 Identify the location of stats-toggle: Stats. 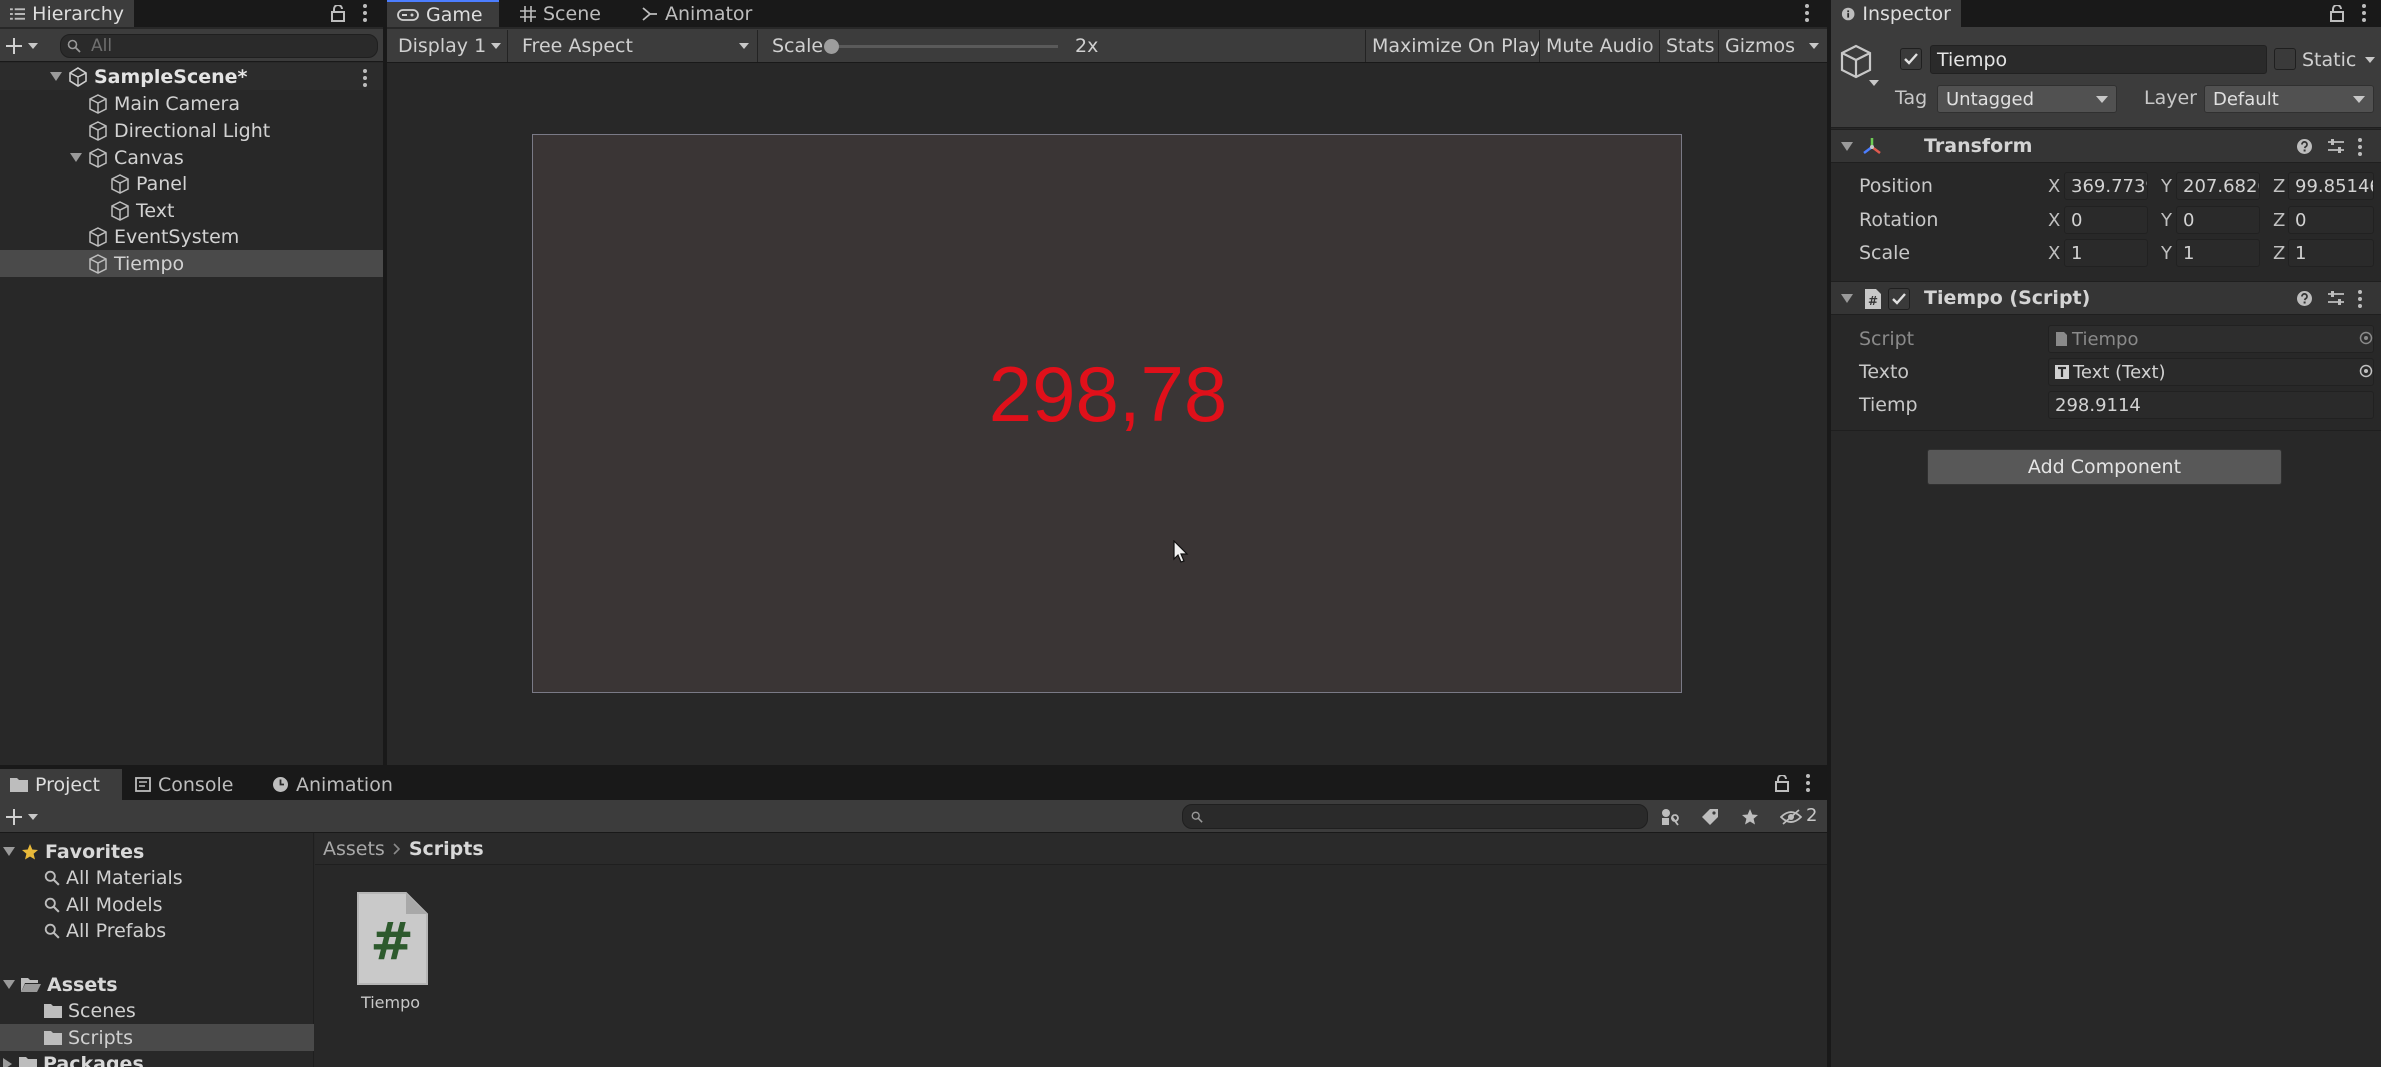
(1690, 46).